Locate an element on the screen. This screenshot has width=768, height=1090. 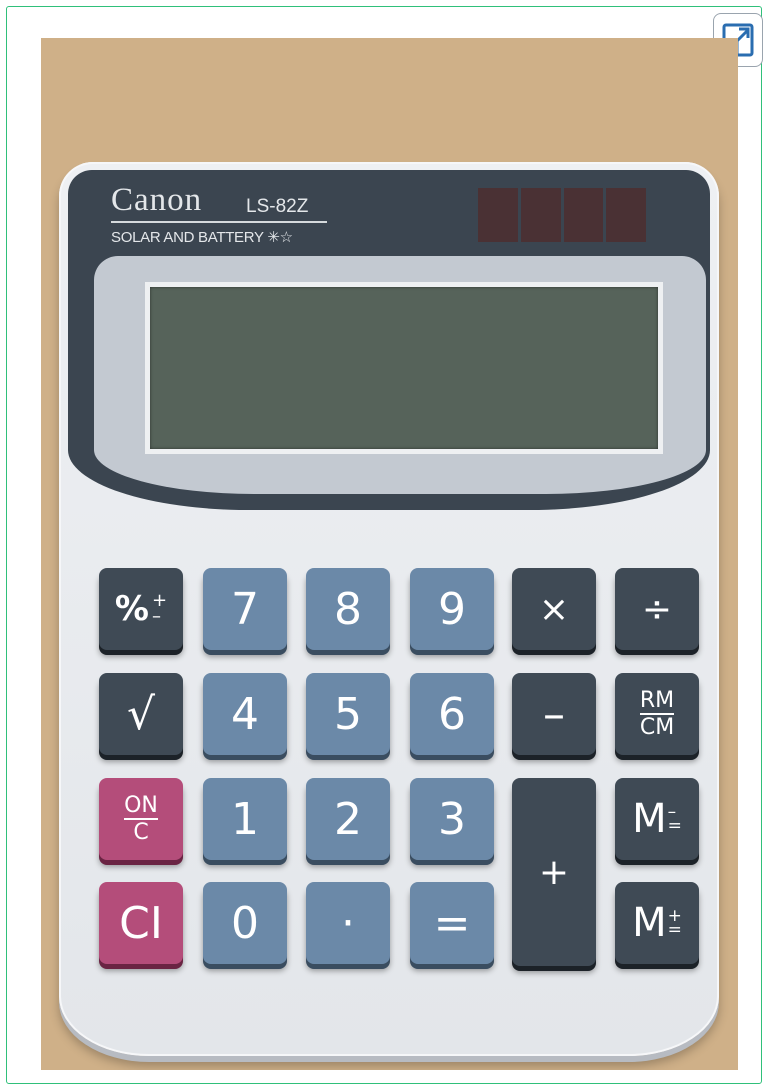
cm-label: CM is located at coordinates (657, 727).